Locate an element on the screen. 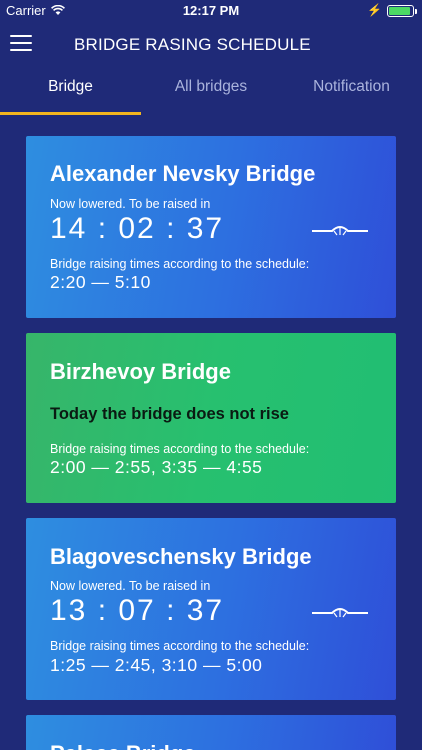  tab-all-bridges: All bridges is located at coordinates (211, 87).